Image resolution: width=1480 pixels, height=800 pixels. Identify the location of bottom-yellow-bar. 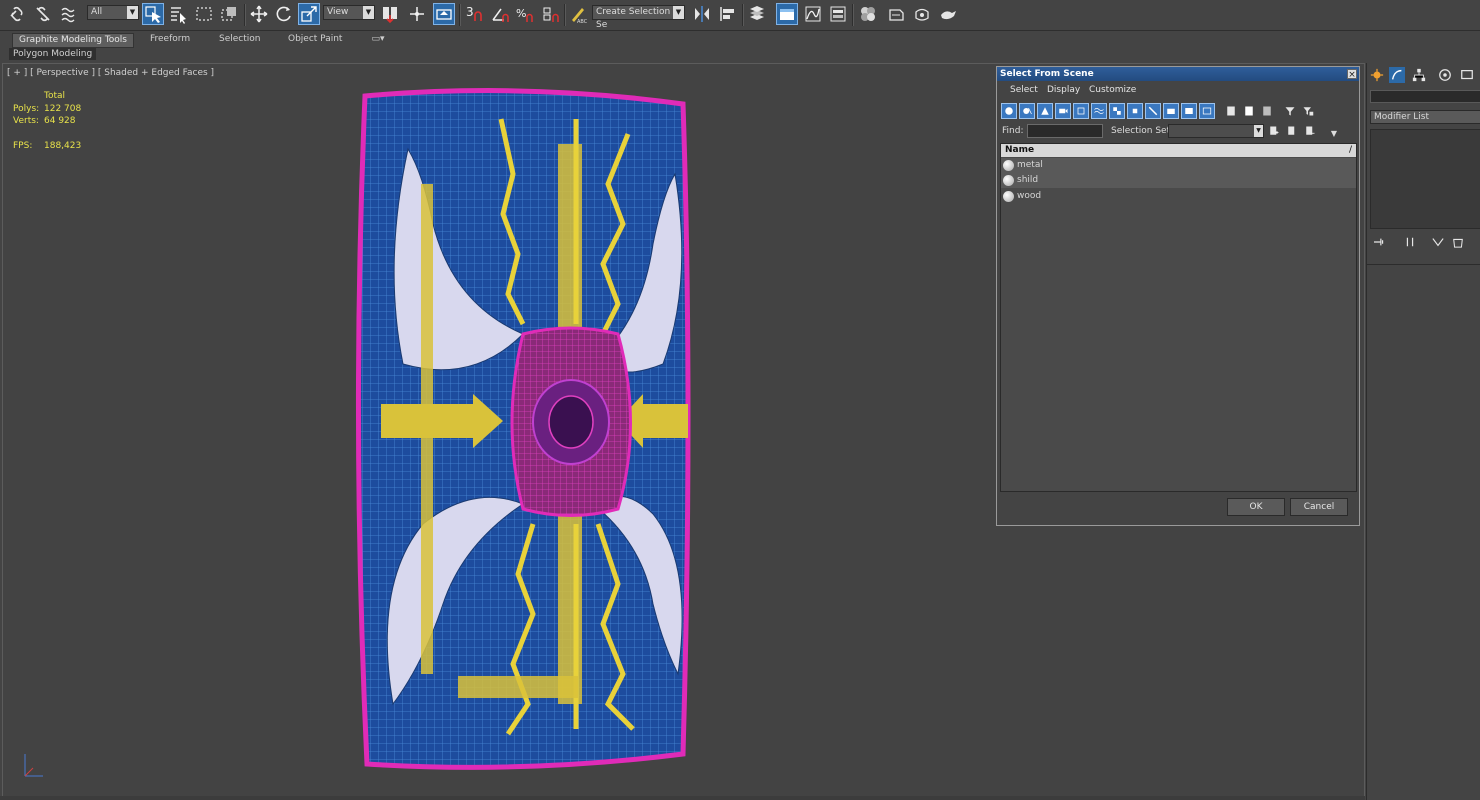
(518, 687).